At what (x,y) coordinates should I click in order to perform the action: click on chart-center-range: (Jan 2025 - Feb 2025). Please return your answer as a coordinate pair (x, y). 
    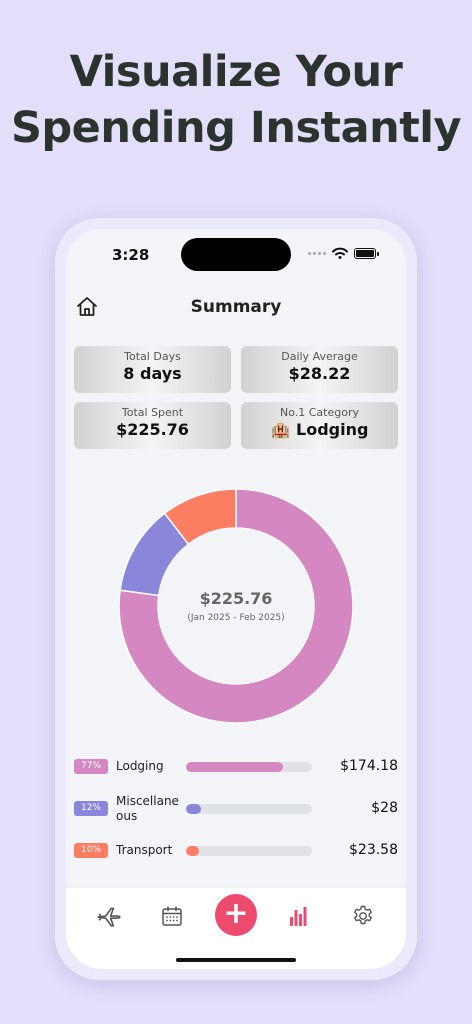
    Looking at the image, I should click on (236, 618).